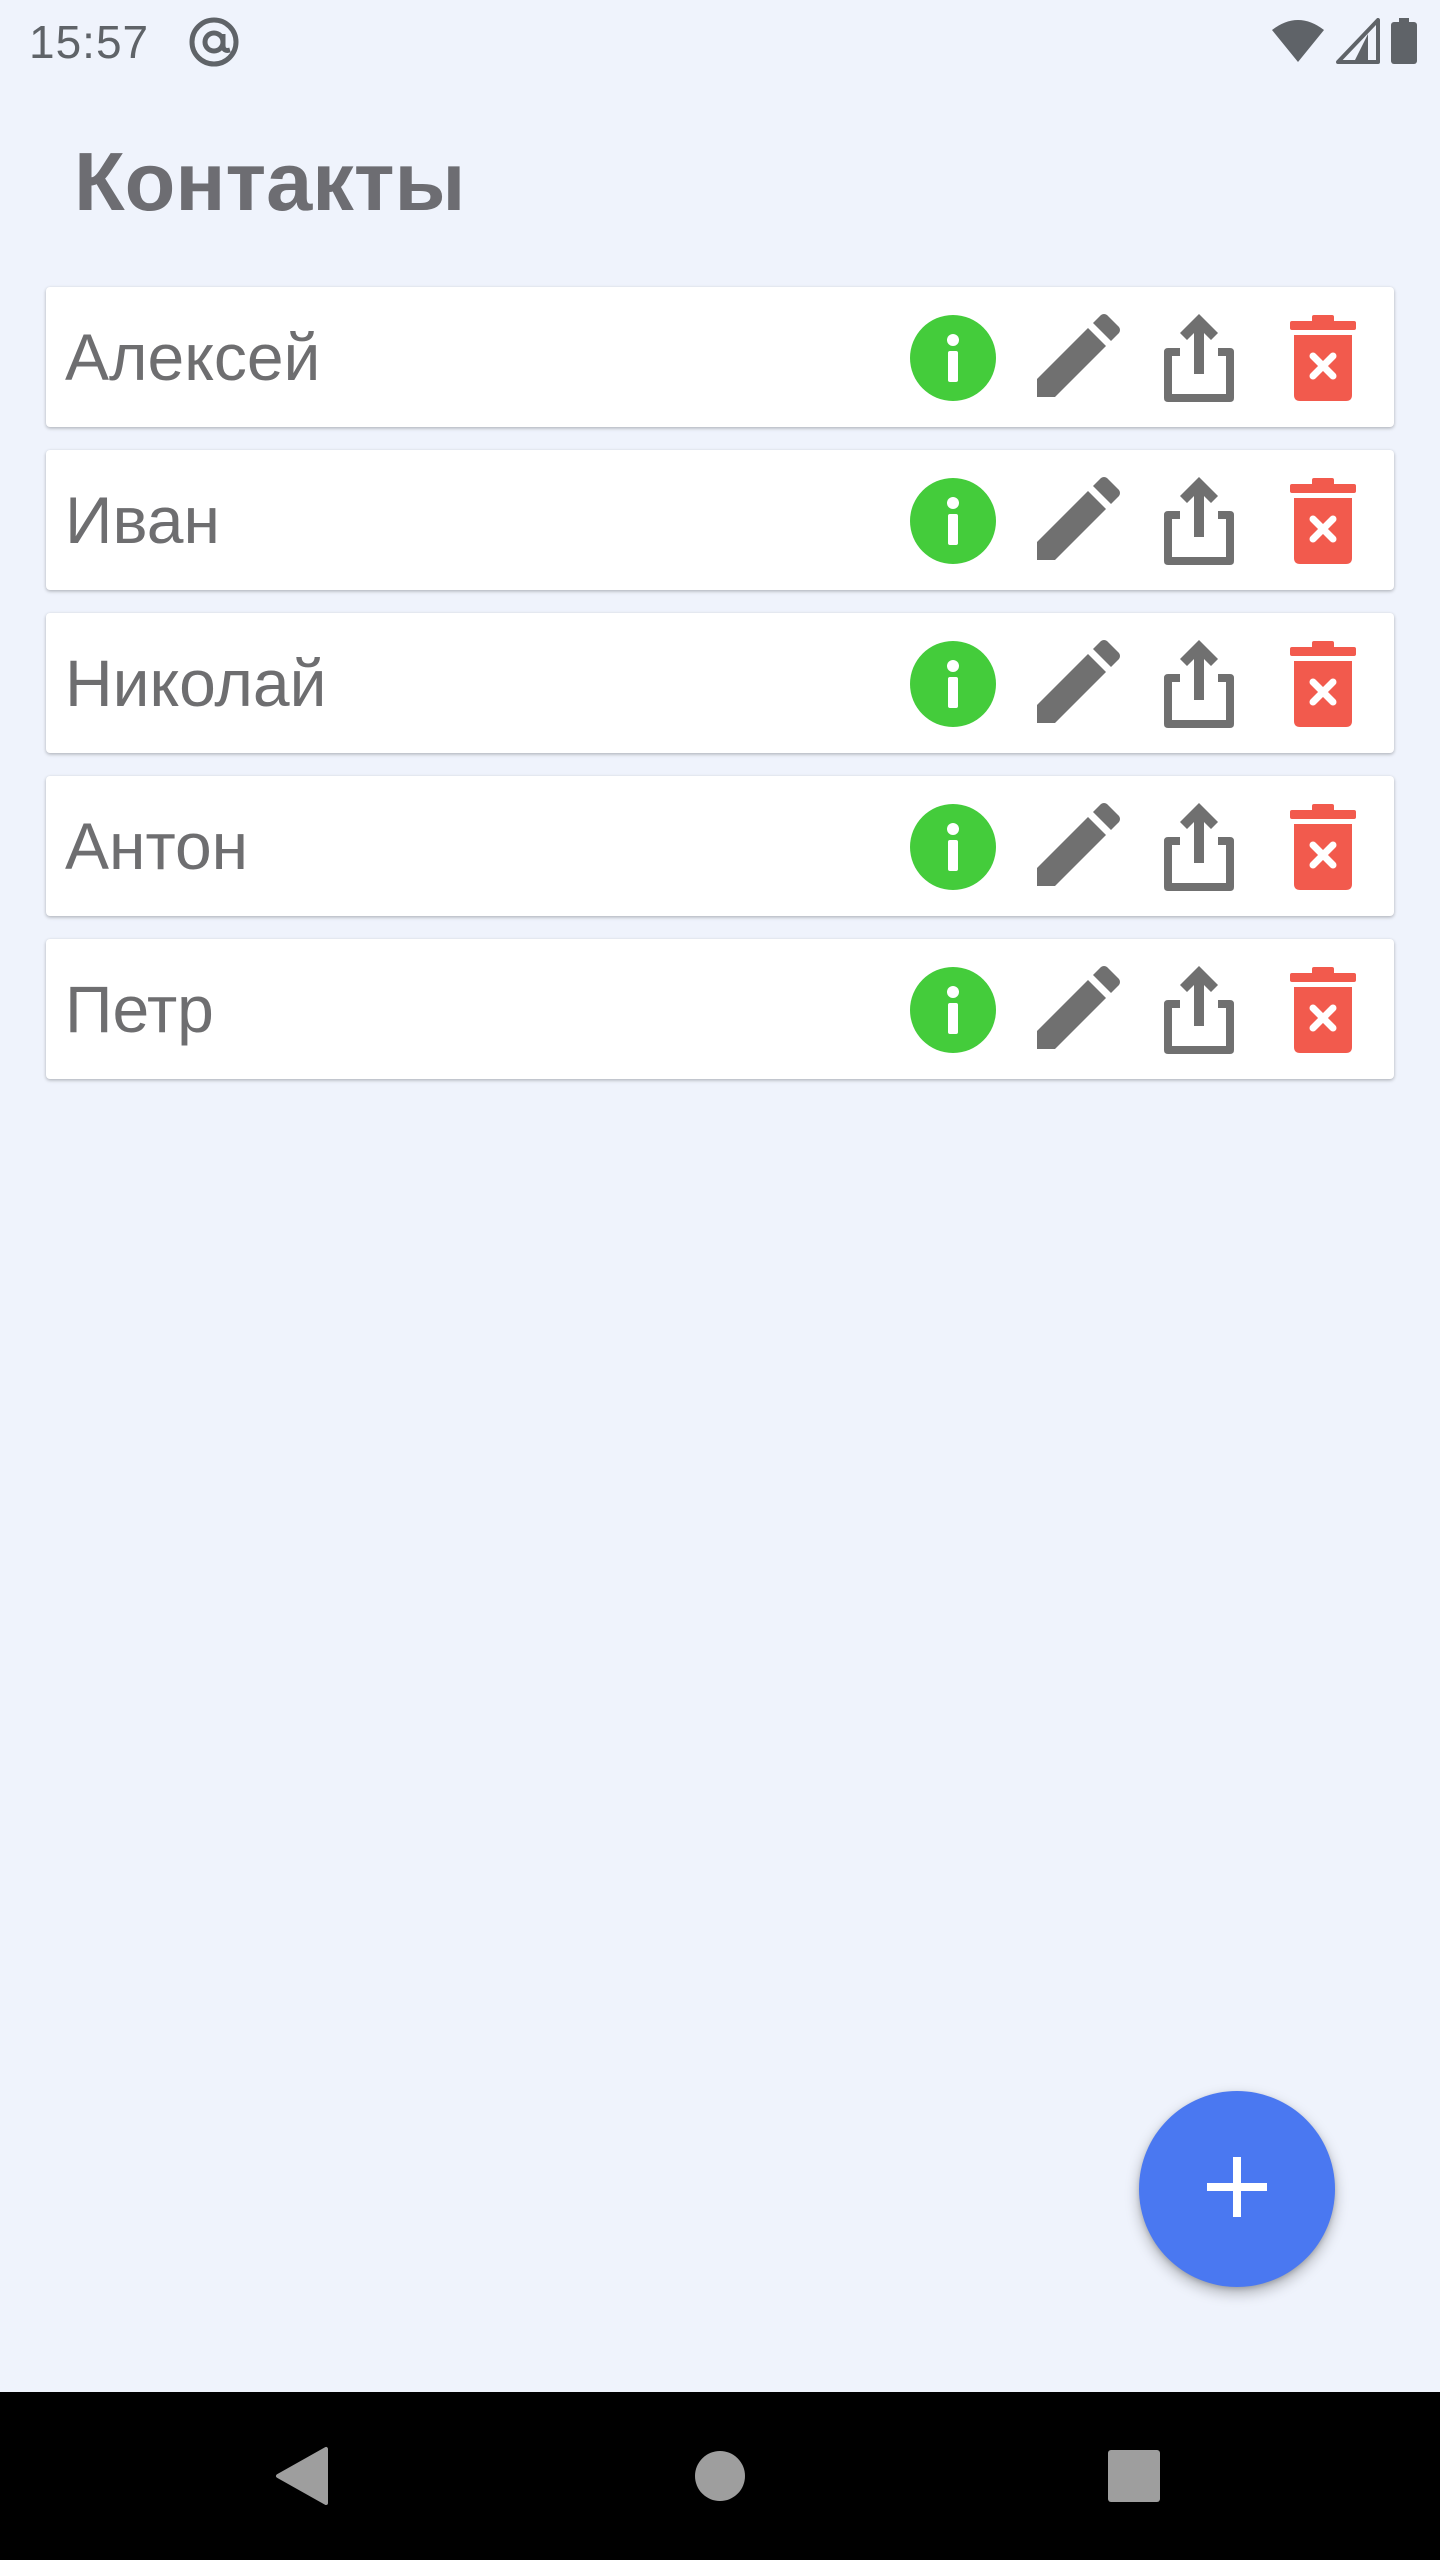 The height and width of the screenshot is (2560, 1440). Describe the element at coordinates (193, 357) in the screenshot. I see `contact-name: Алексей` at that location.